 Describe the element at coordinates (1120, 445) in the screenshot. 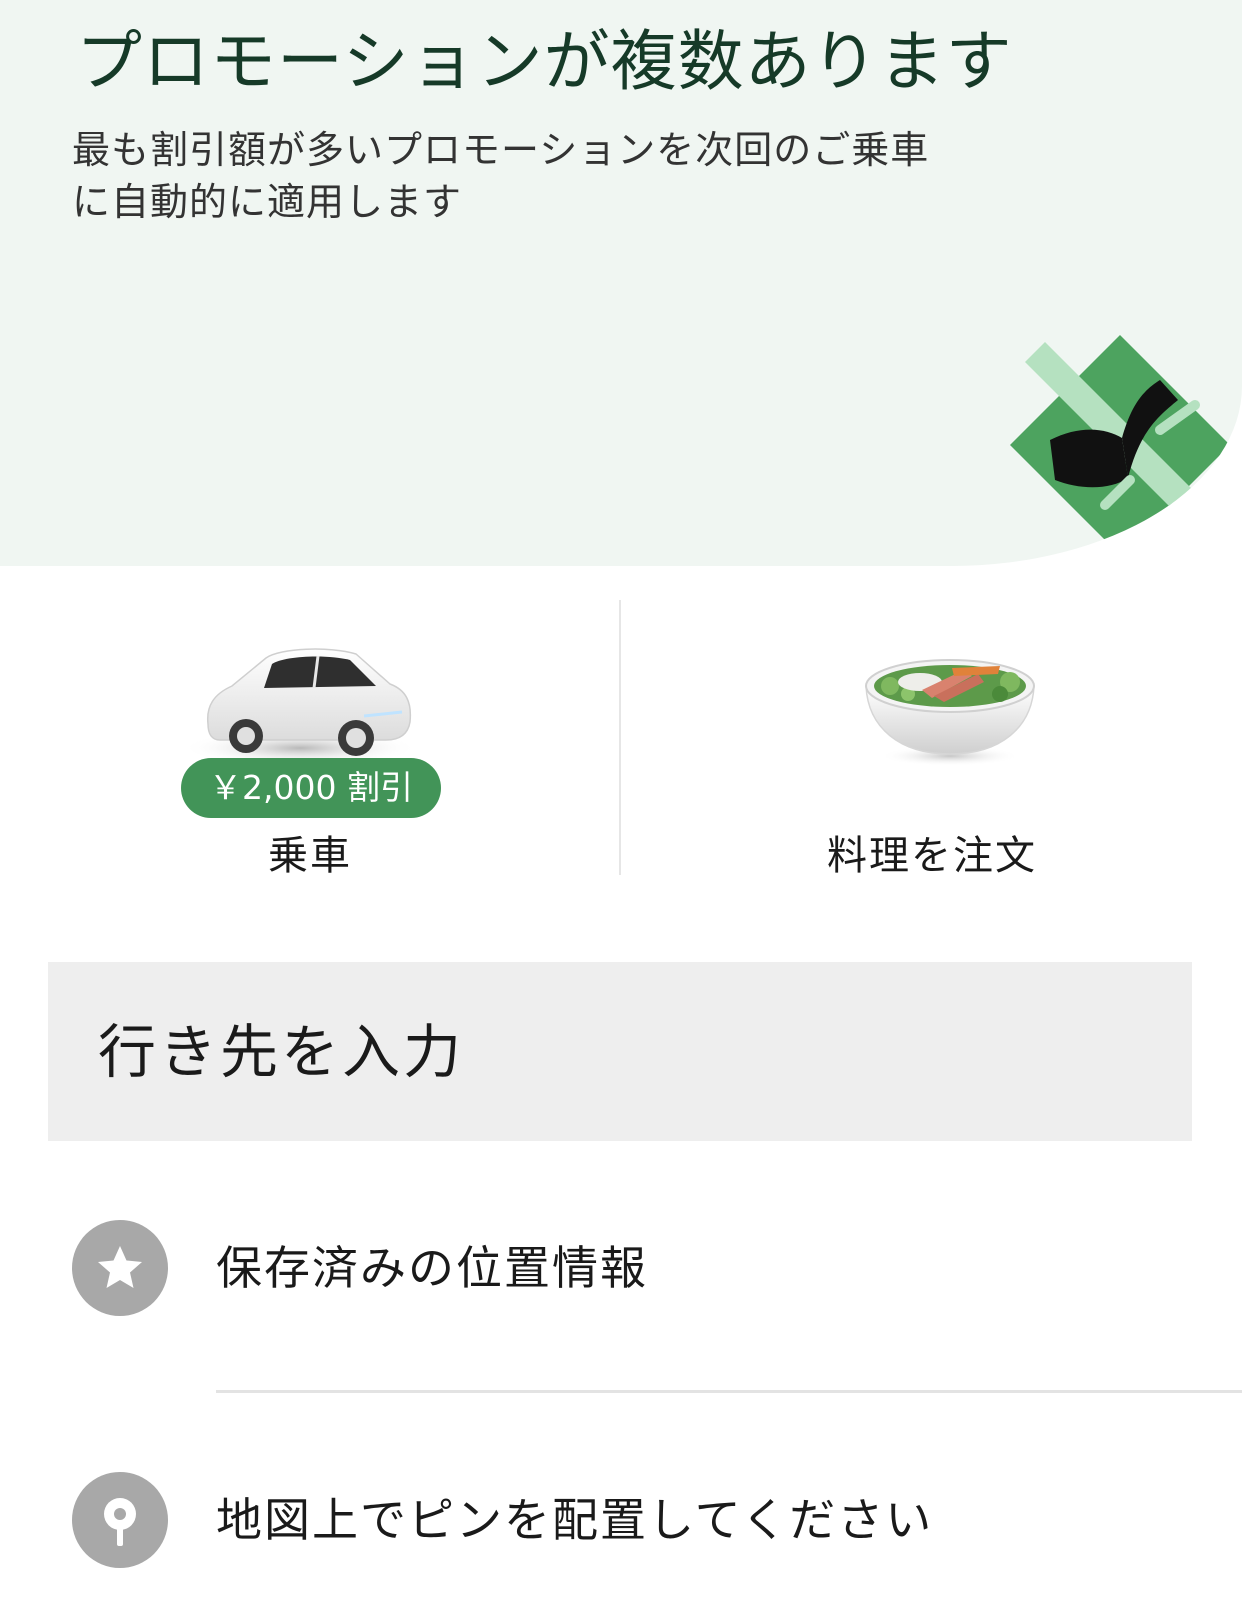

I see `promo-tag-icon` at that location.